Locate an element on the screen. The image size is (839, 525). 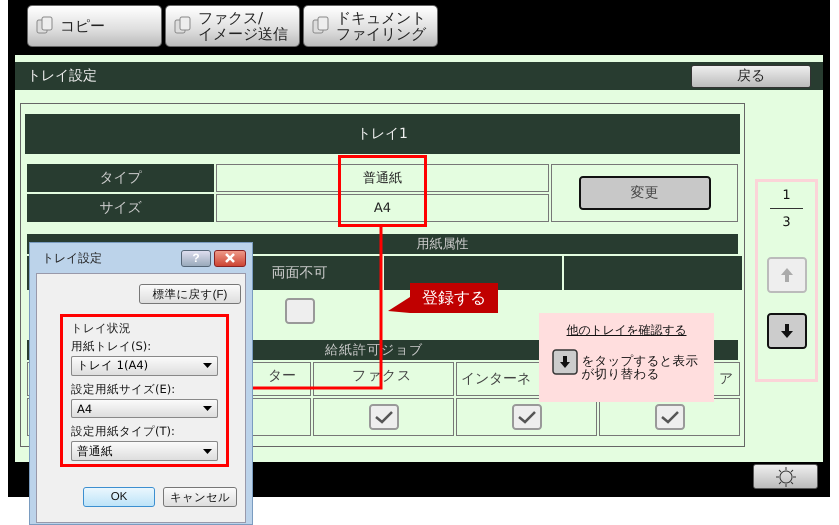
close-button is located at coordinates (230, 258).